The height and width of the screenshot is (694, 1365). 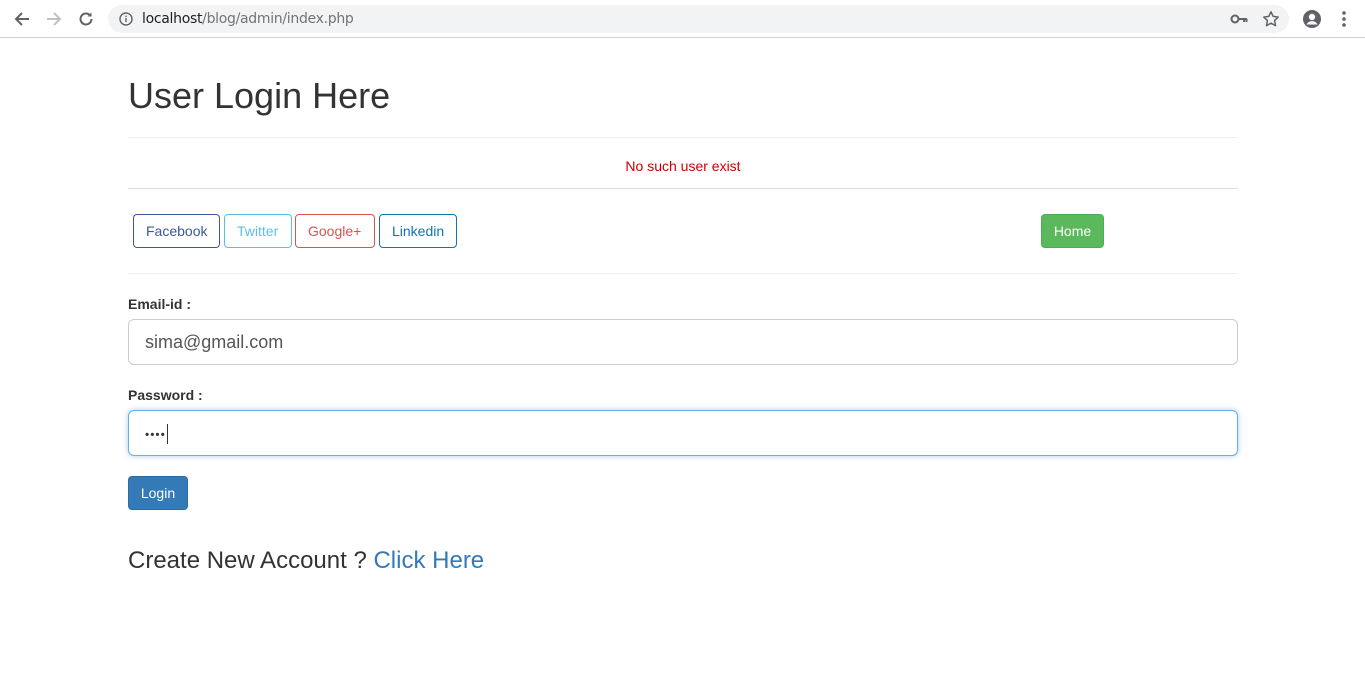 I want to click on url-host: localhost, so click(x=172, y=19).